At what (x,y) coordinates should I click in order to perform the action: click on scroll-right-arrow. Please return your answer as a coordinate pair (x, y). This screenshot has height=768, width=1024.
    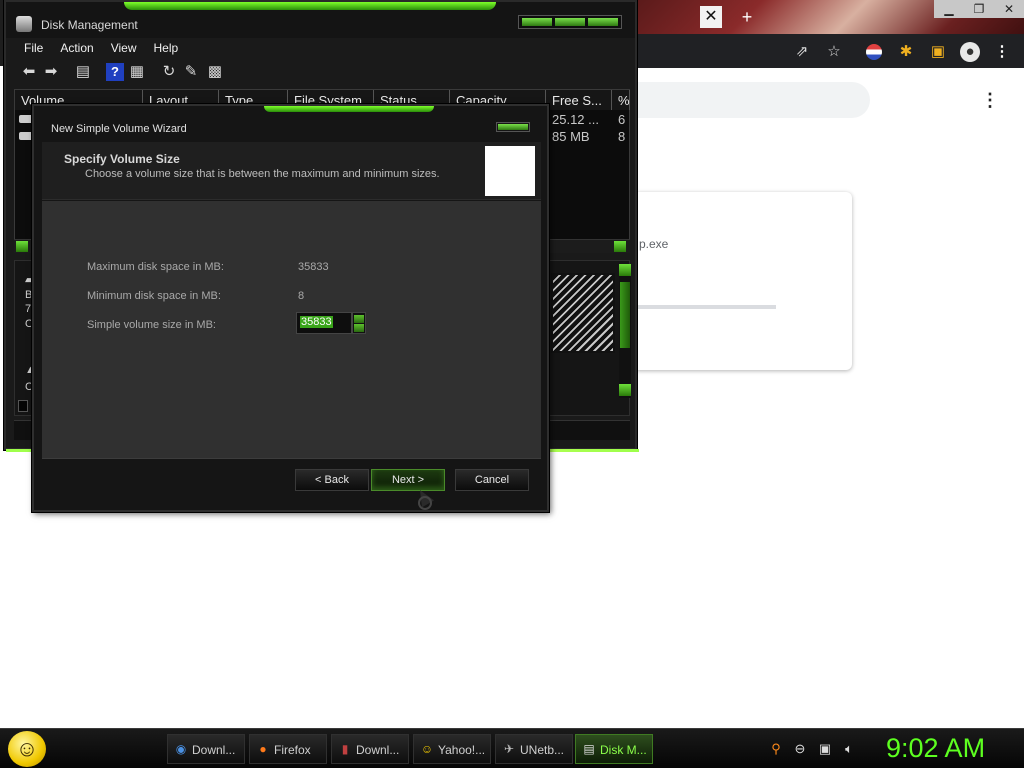
    Looking at the image, I should click on (620, 246).